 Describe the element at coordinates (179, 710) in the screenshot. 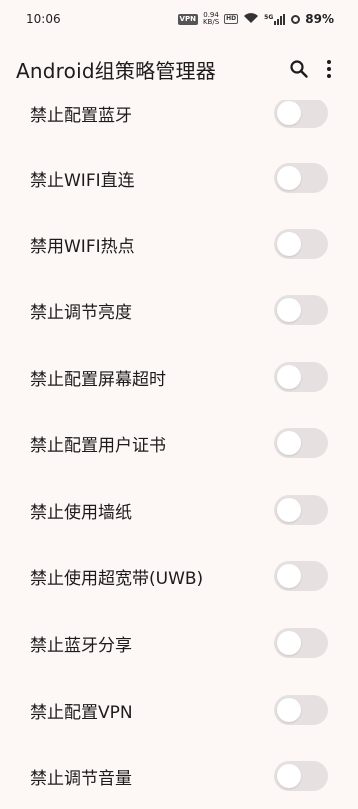

I see `setting-row: 禁止配置VPN` at that location.